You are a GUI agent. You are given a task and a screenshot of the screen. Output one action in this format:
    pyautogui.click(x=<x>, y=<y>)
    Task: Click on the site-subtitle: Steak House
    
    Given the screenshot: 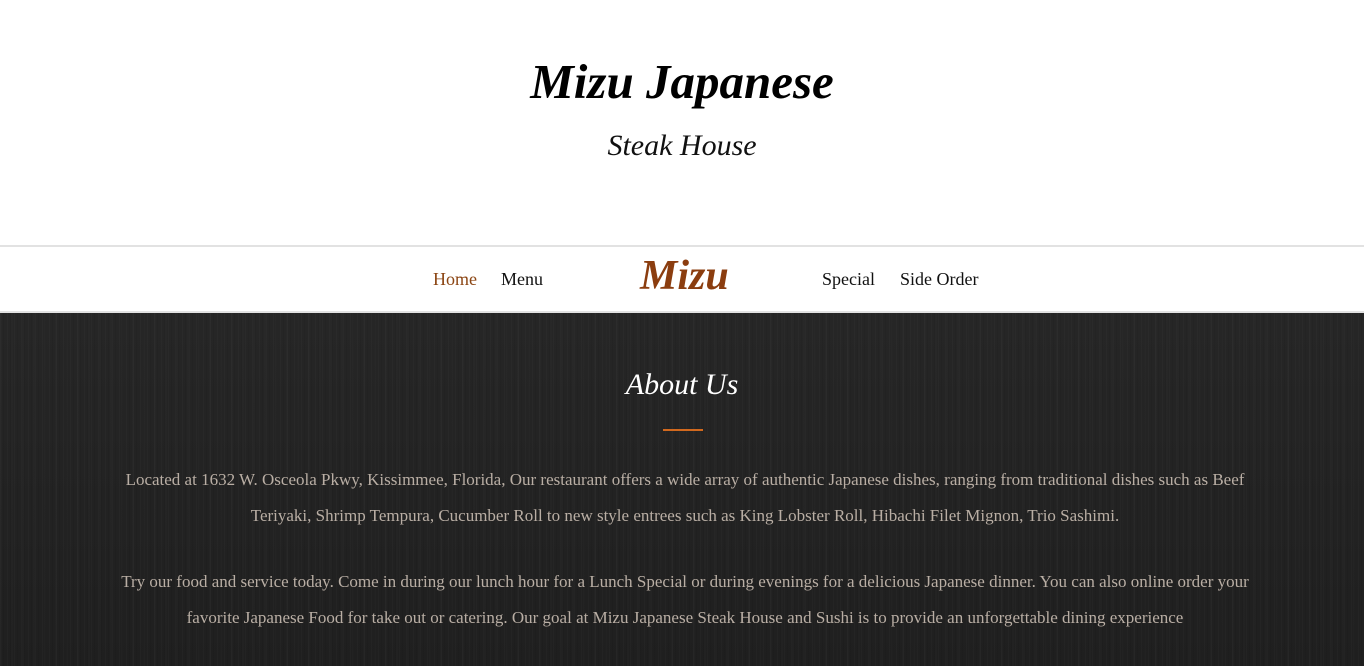 What is the action you would take?
    pyautogui.click(x=682, y=145)
    